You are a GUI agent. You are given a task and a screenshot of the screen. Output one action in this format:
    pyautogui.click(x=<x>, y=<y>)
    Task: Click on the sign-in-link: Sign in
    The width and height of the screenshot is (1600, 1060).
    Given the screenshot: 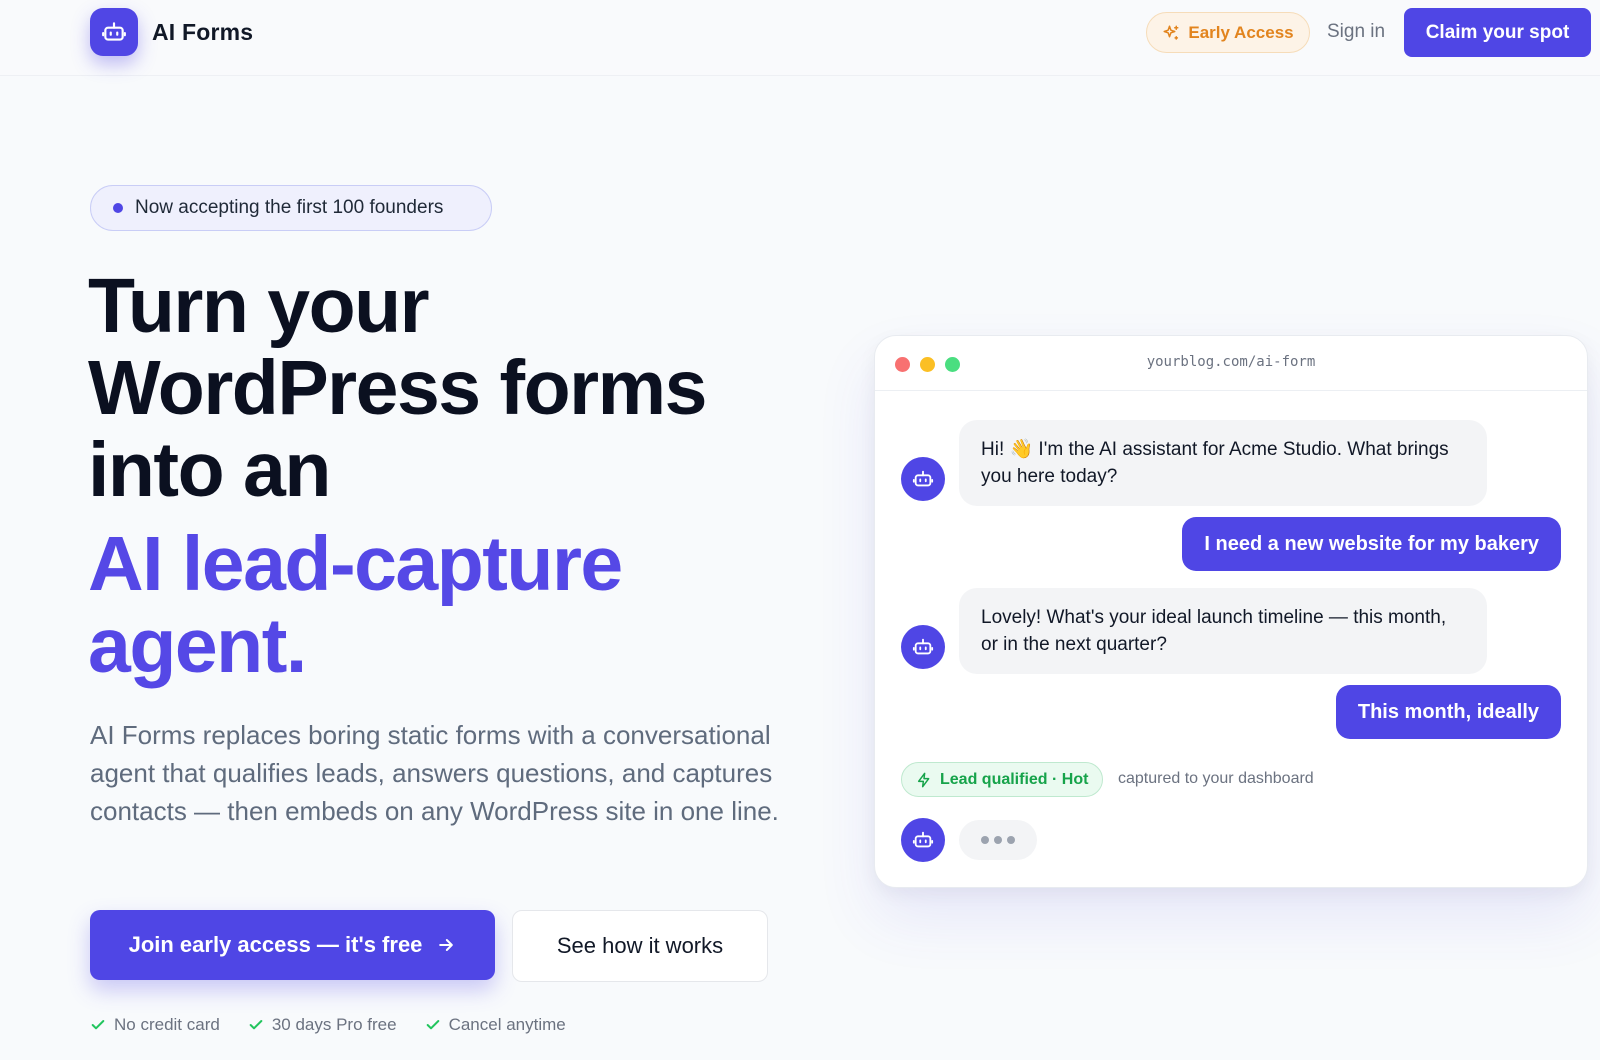 What is the action you would take?
    pyautogui.click(x=1356, y=32)
    